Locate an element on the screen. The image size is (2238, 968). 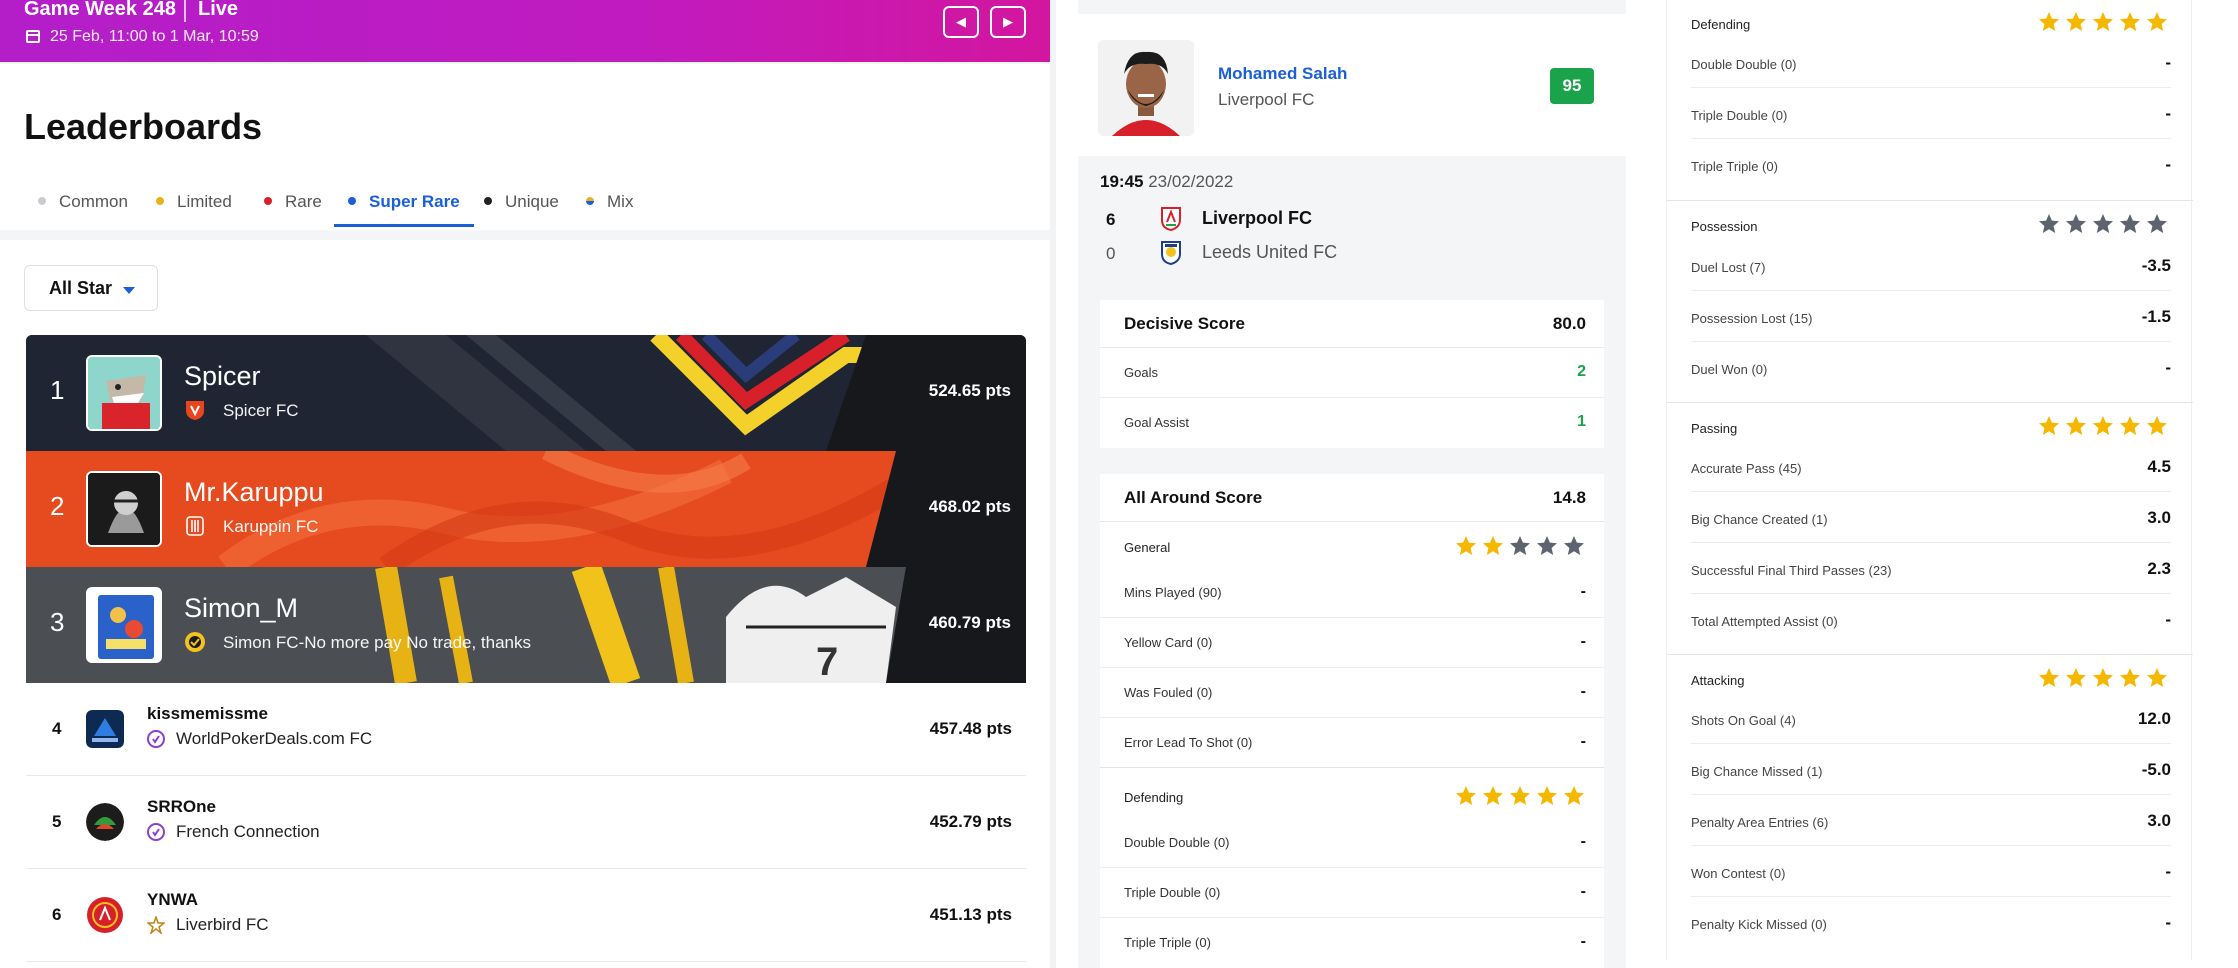
stat-row: Successful Final Third Passes (23) 2.3 is located at coordinates (1931, 568).